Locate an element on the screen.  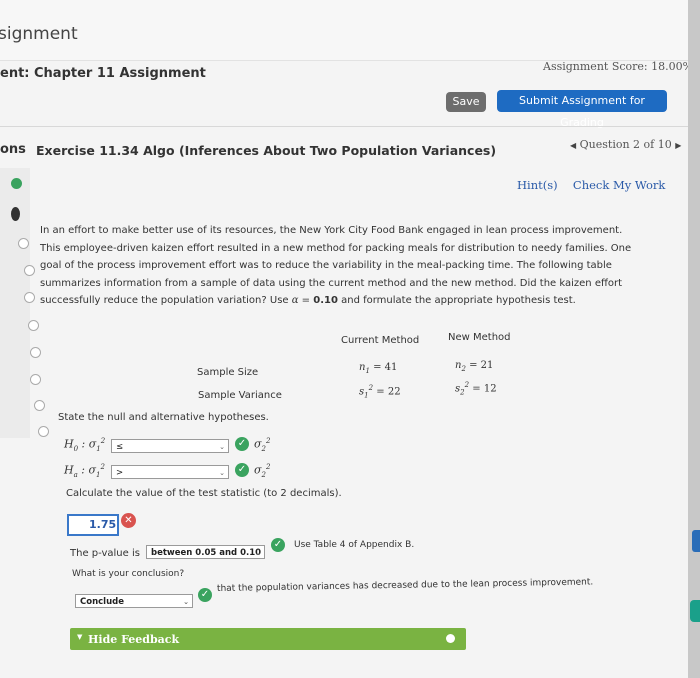
pvalue-select: between 0.05 and 0.10 ⌄ is located at coordinates (205, 552).